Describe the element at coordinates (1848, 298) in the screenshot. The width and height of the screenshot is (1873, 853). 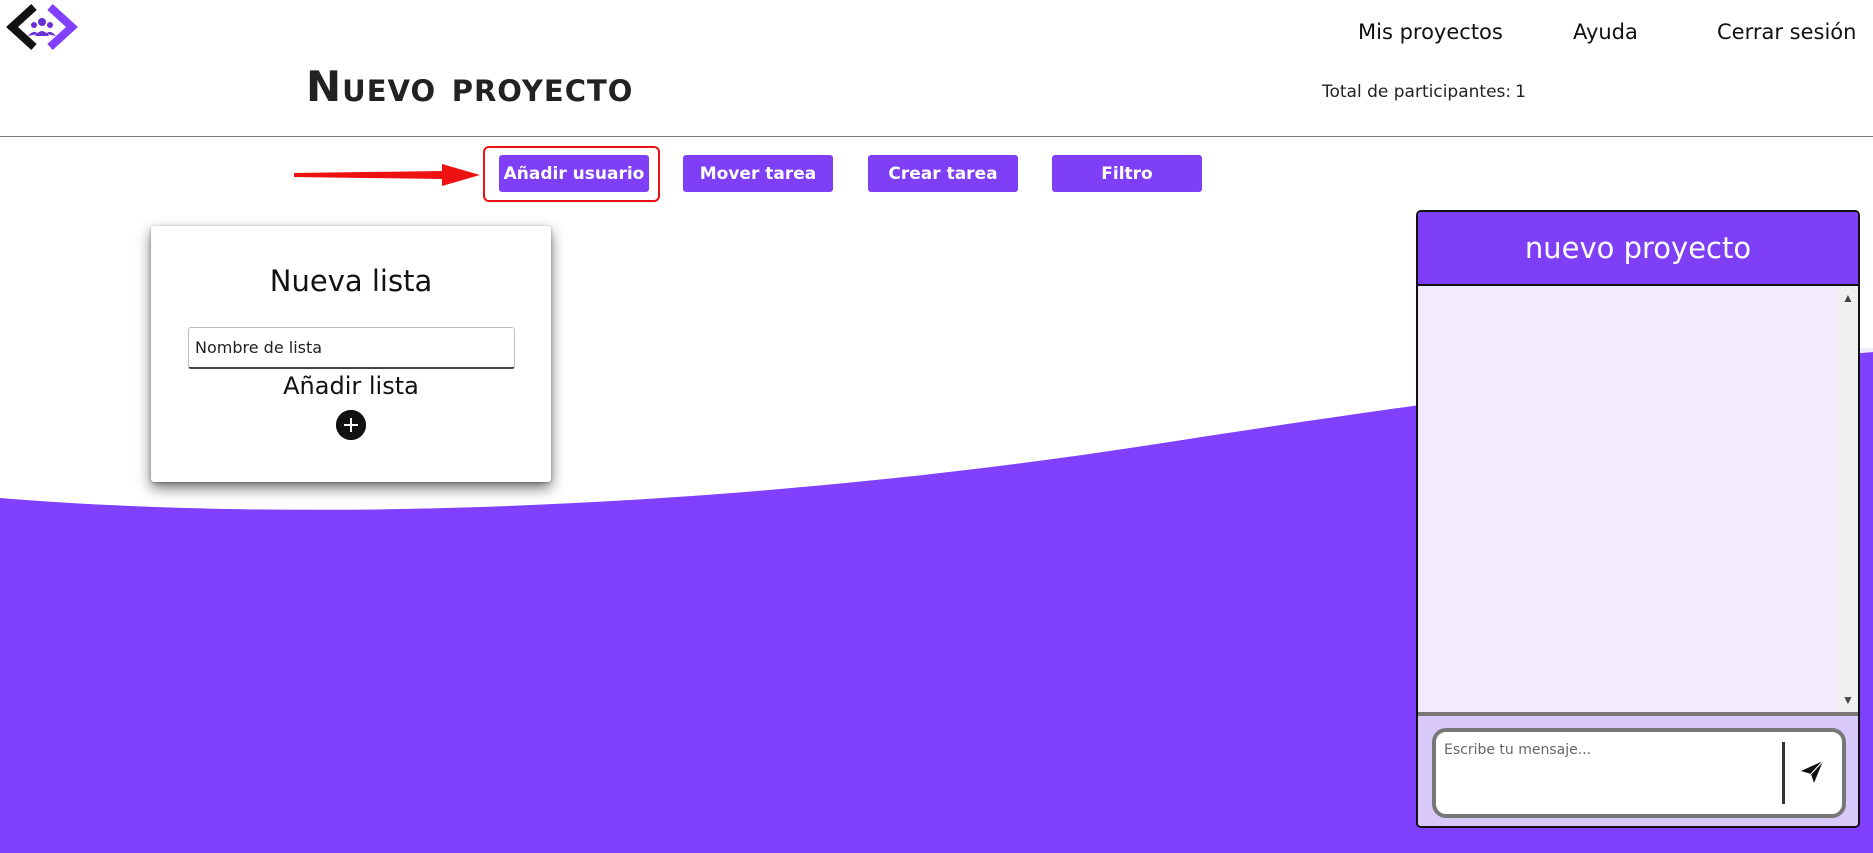
I see `scroll-up-icon: ▲` at that location.